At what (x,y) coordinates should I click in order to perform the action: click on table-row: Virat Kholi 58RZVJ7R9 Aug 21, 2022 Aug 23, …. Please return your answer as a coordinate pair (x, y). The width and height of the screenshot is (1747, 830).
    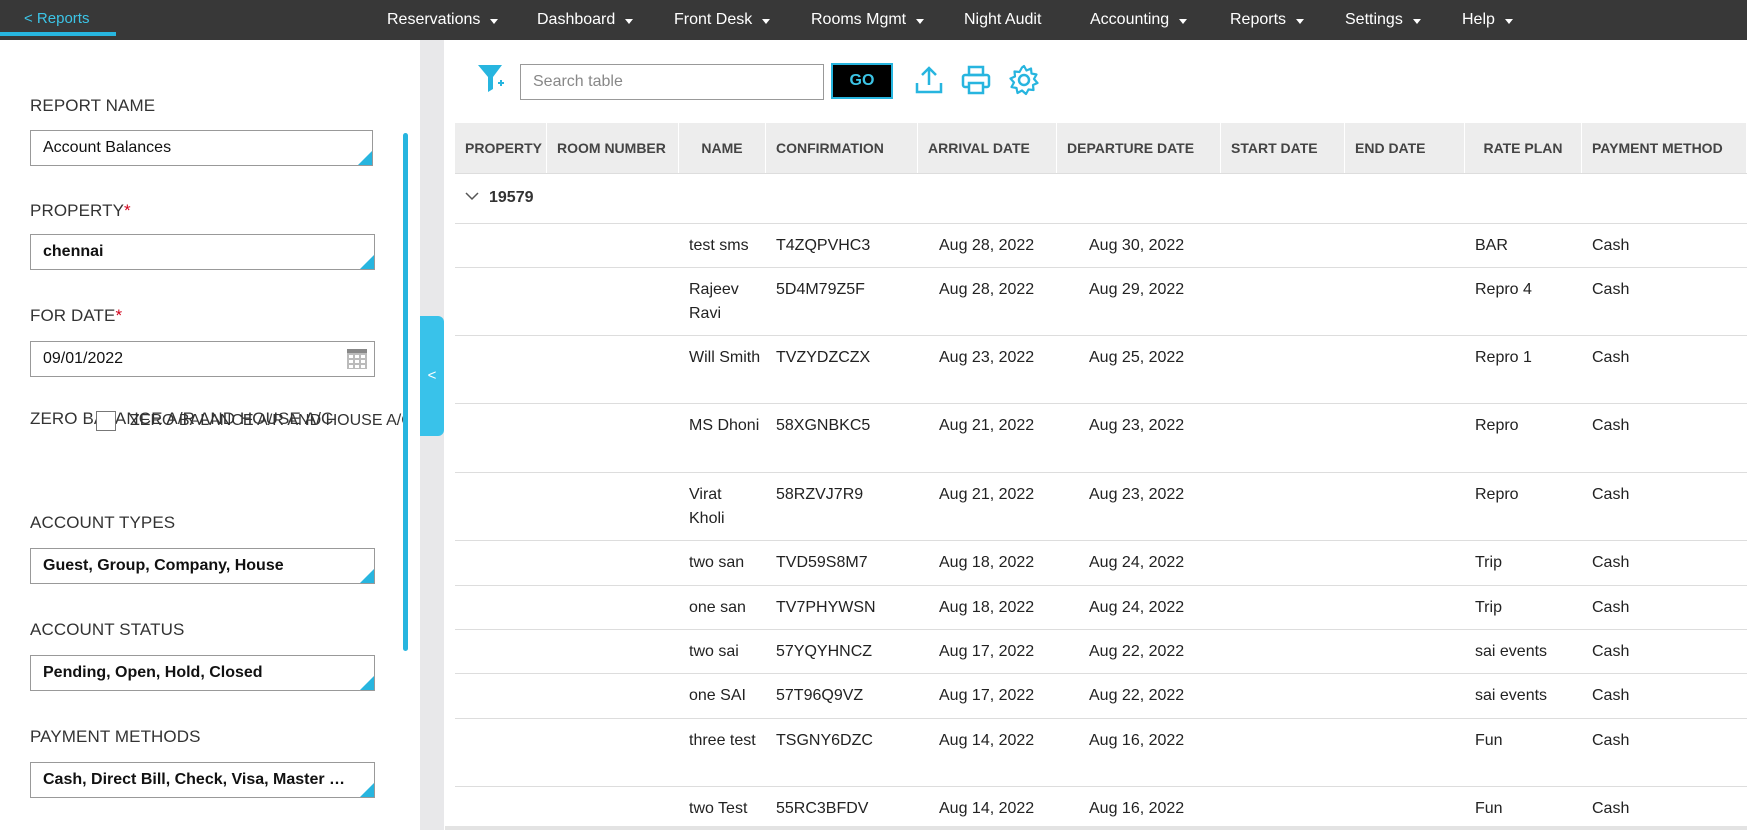
    Looking at the image, I should click on (1101, 506).